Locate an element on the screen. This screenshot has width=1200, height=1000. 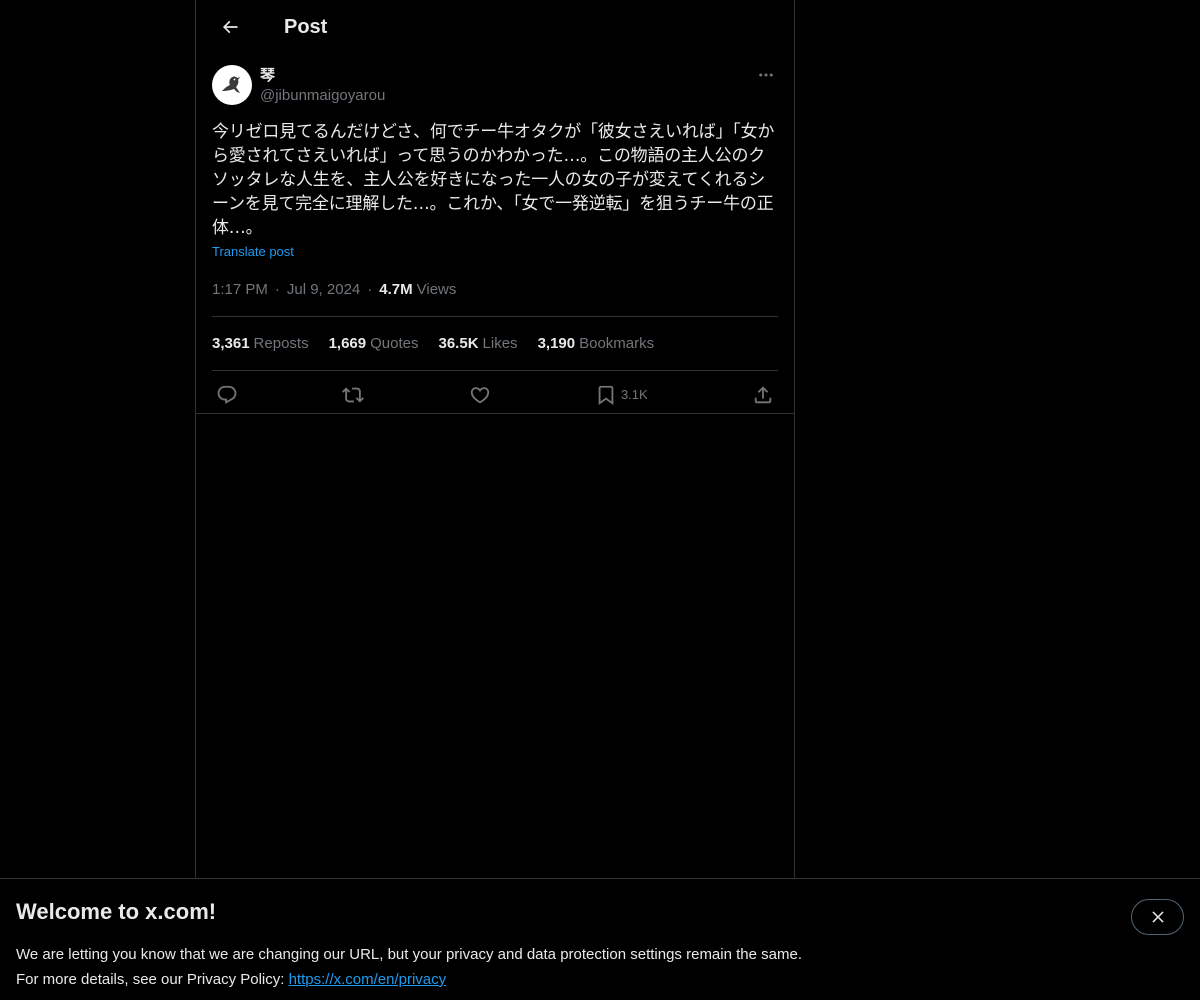
divider is located at coordinates (495, 413).